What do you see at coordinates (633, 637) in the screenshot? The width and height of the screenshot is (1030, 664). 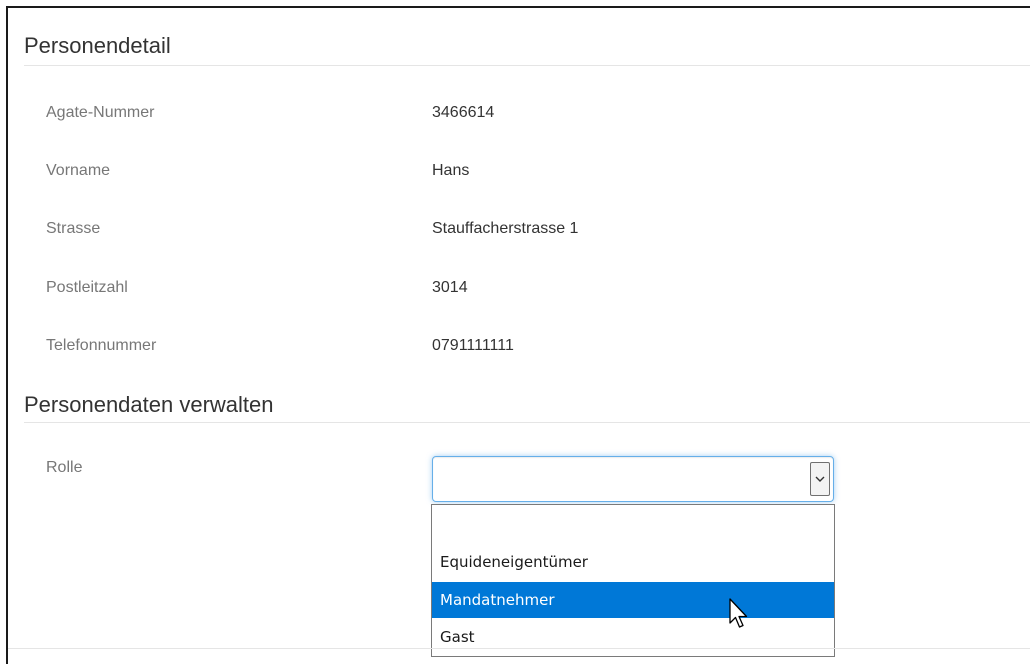 I see `option-gast: Gast` at bounding box center [633, 637].